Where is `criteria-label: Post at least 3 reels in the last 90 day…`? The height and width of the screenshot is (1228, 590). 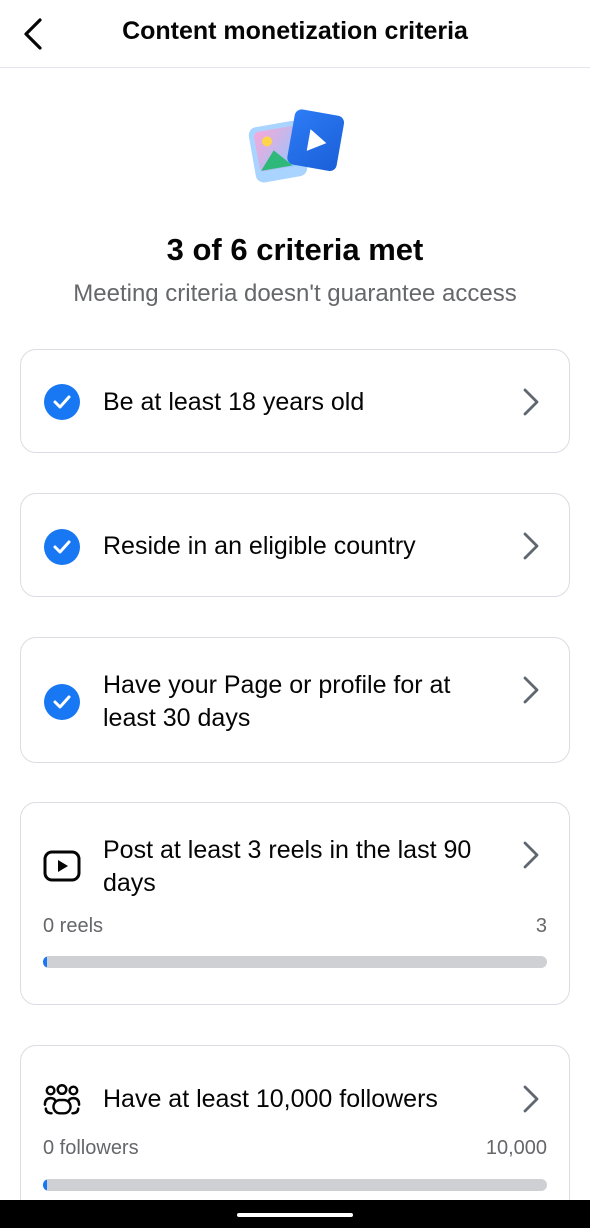
criteria-label: Post at least 3 reels in the last 90 day… is located at coordinates (287, 866).